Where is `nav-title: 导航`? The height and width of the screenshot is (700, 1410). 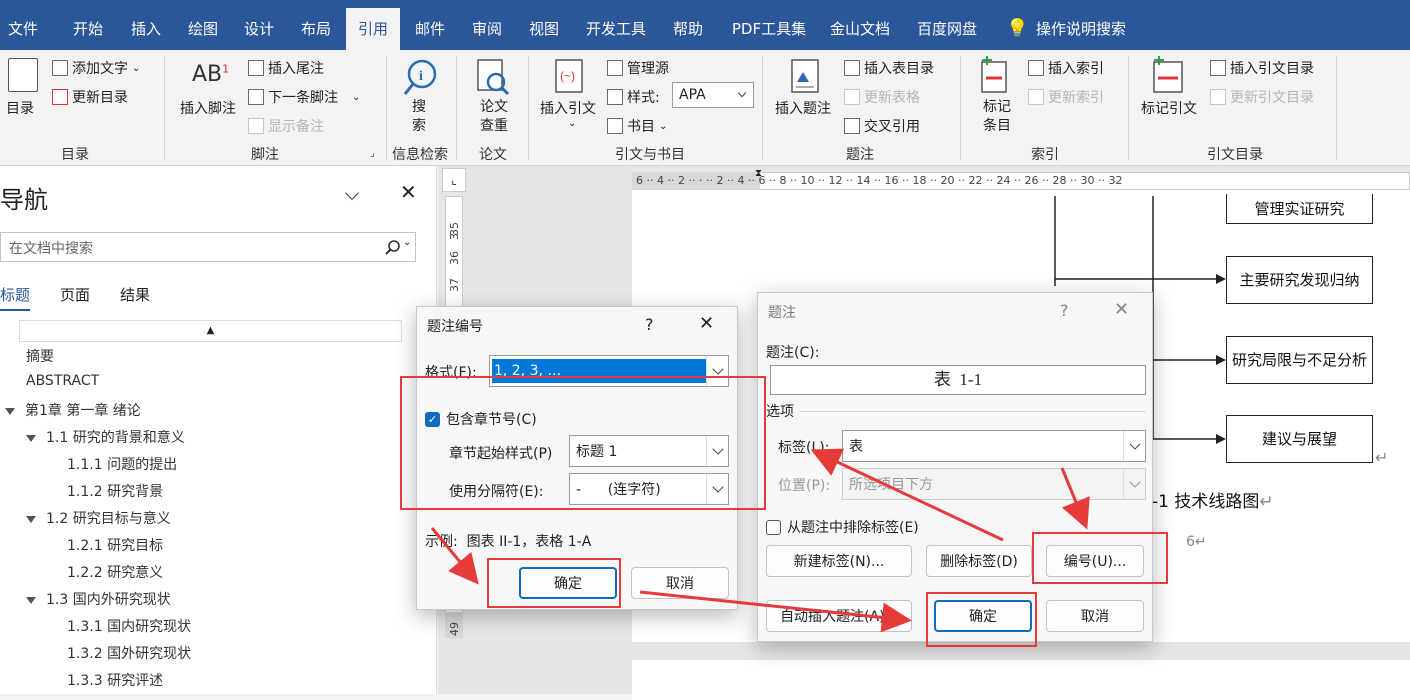
nav-title: 导航 is located at coordinates (24, 200).